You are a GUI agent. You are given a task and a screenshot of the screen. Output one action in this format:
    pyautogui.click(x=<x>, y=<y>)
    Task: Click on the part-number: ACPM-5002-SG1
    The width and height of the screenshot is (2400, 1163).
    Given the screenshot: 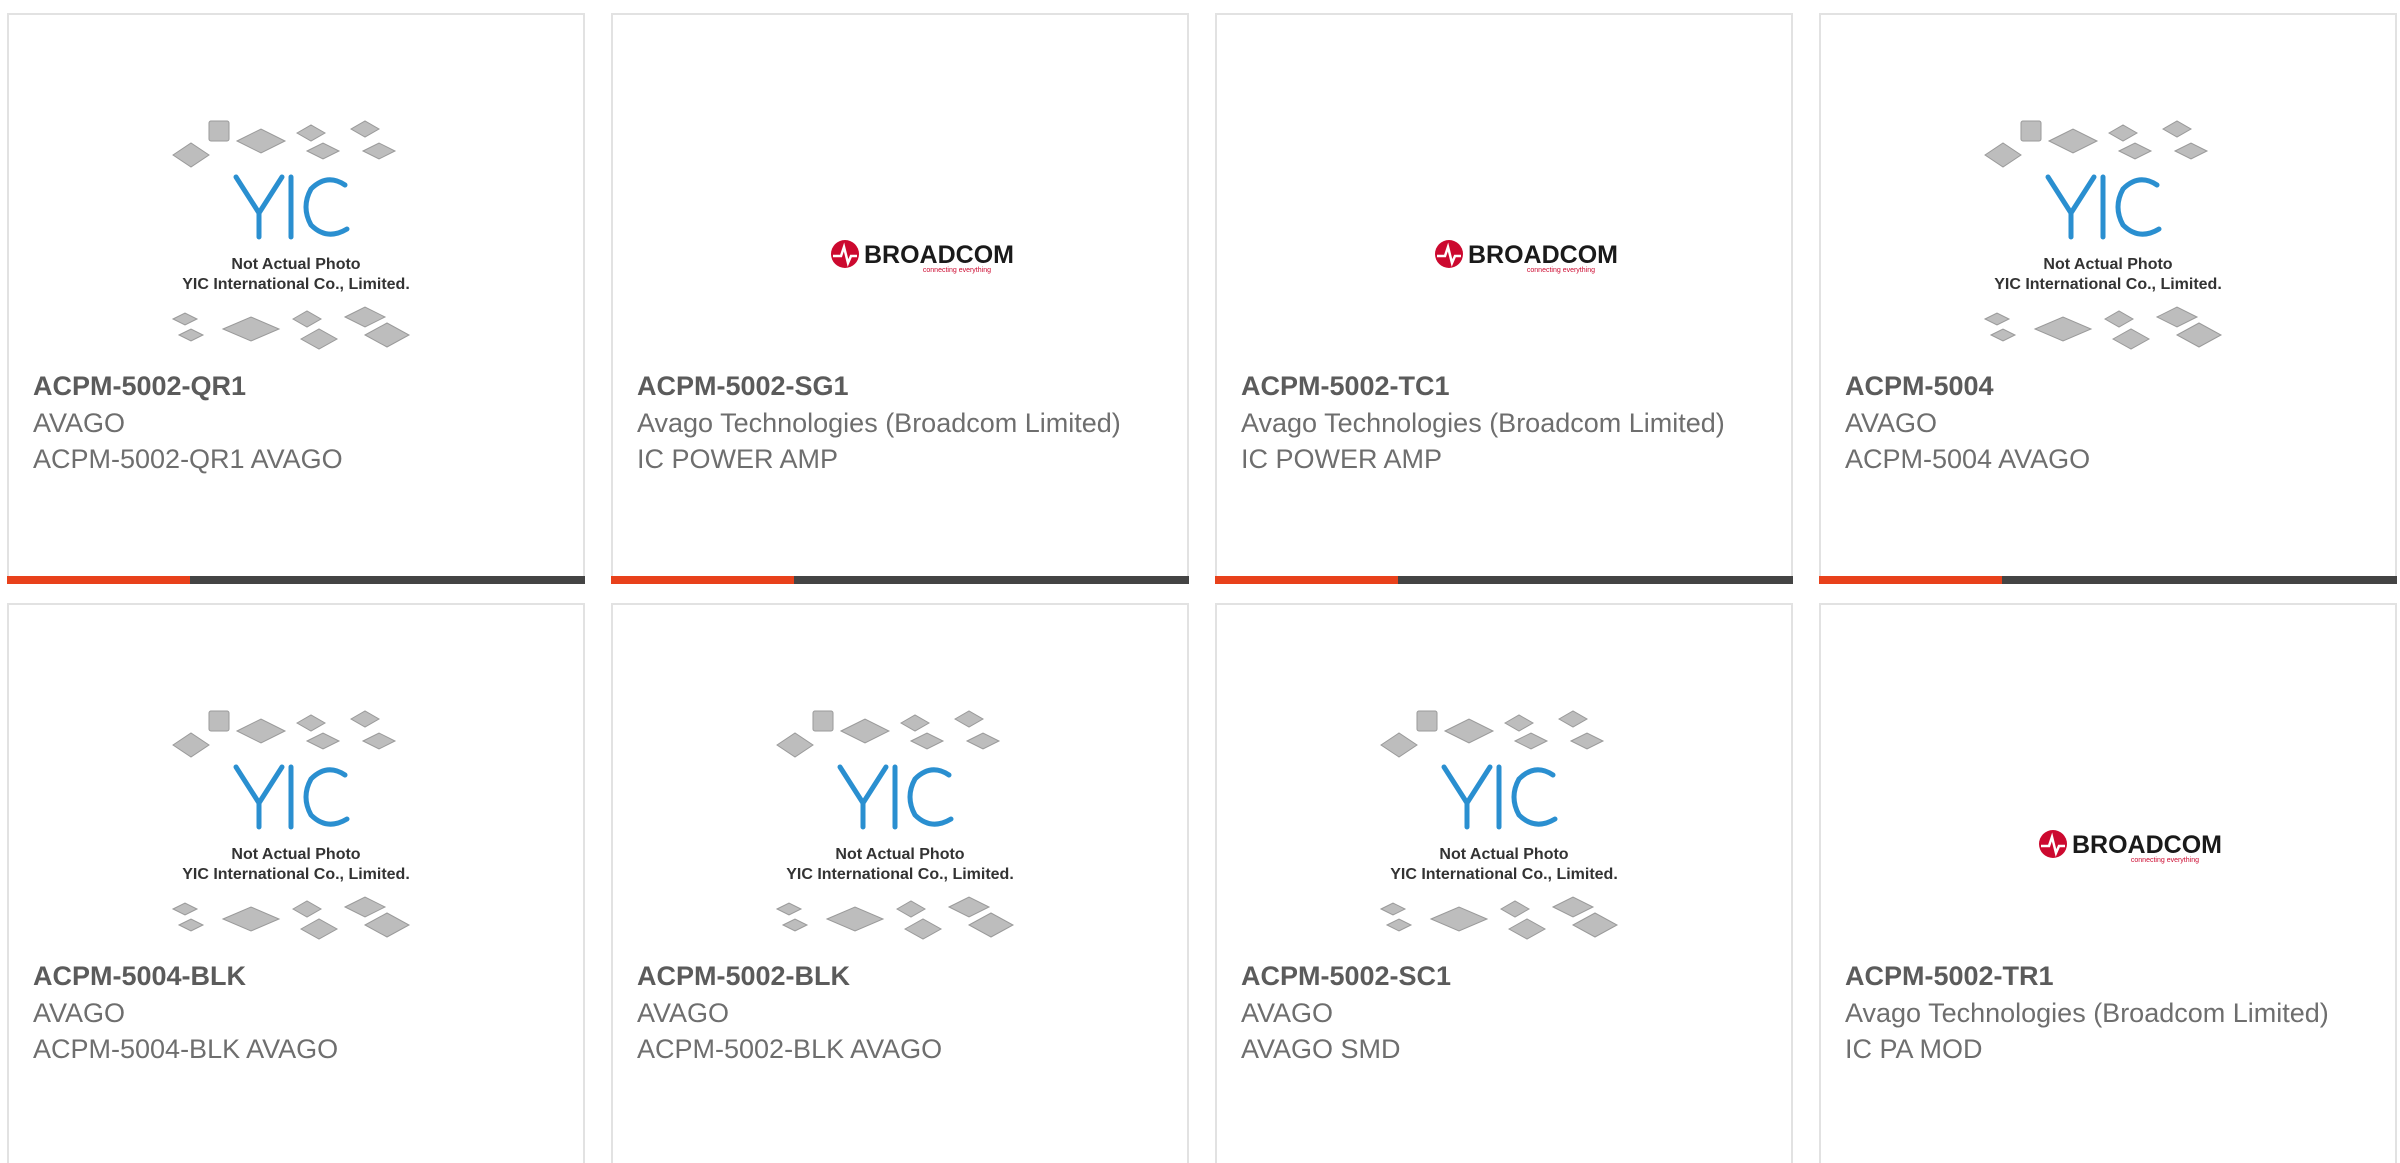 What is the action you would take?
    pyautogui.click(x=900, y=386)
    